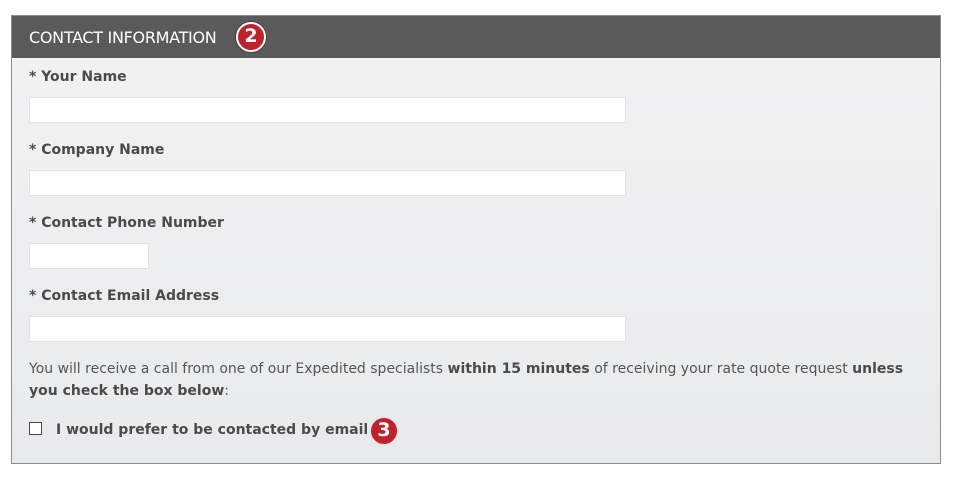 The width and height of the screenshot is (958, 480). What do you see at coordinates (327, 329) in the screenshot?
I see `contact-email-input` at bounding box center [327, 329].